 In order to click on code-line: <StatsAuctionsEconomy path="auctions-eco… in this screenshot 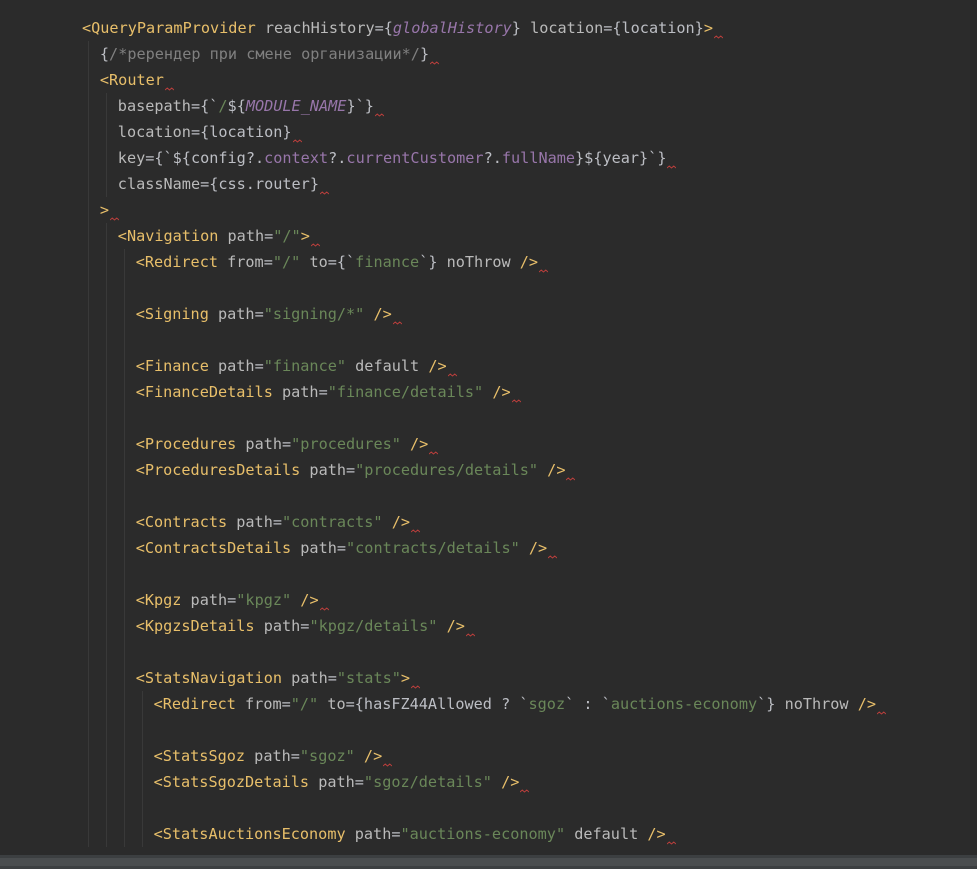, I will do `click(415, 834)`.